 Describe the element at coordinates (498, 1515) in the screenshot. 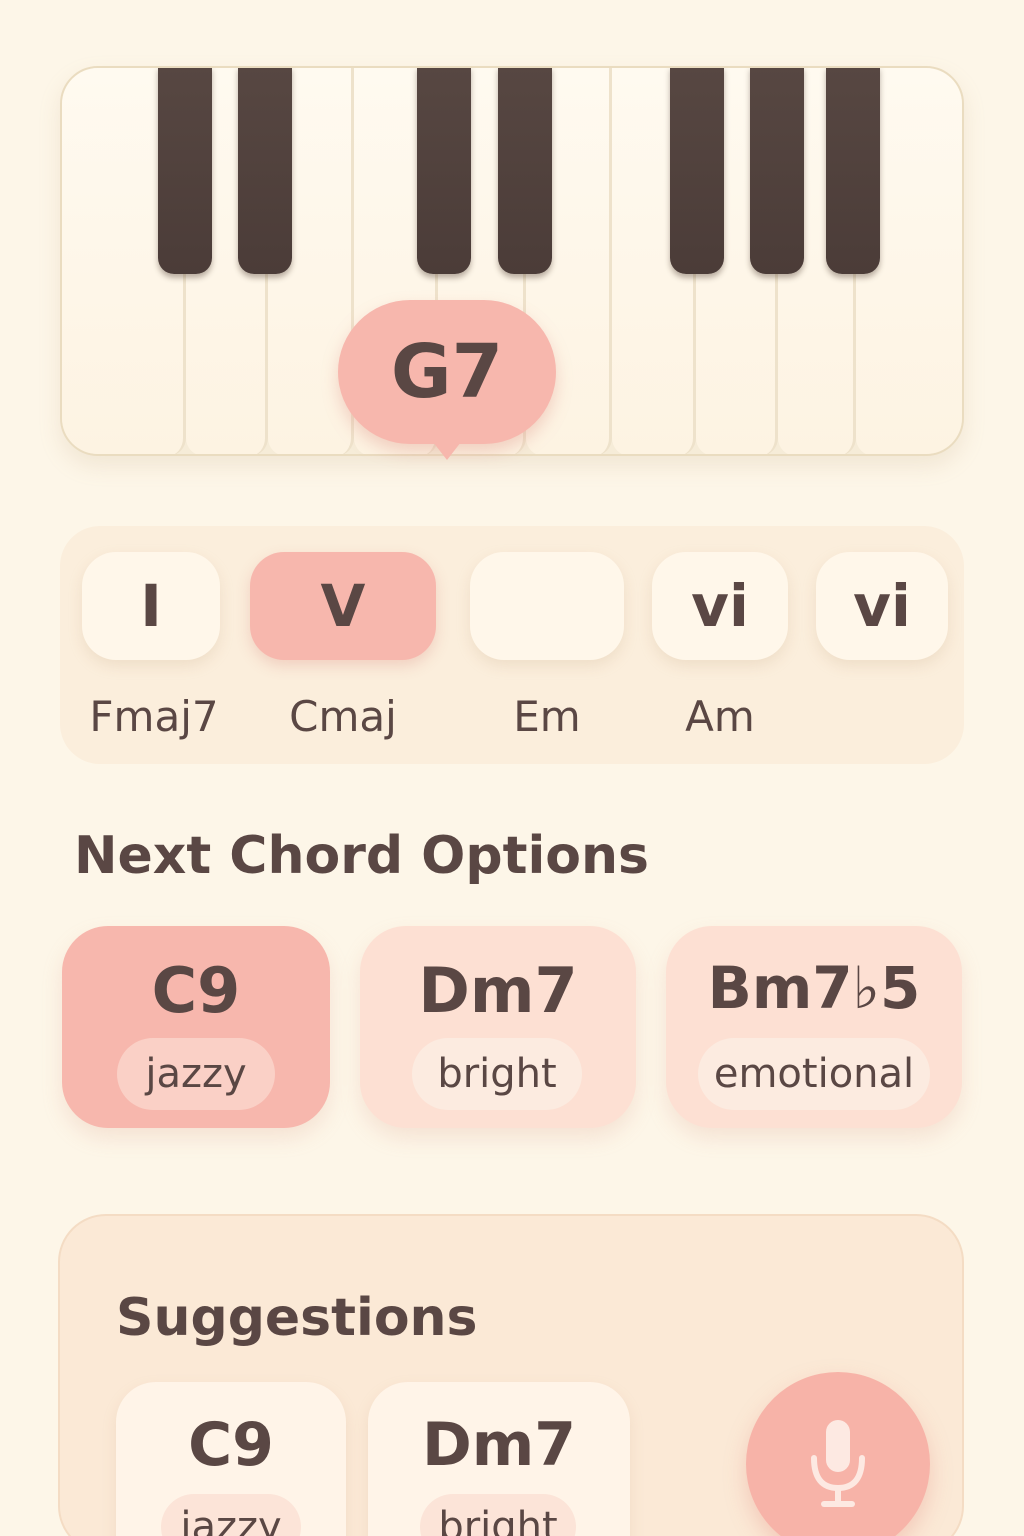

I see `suggestion-tag: bright` at that location.